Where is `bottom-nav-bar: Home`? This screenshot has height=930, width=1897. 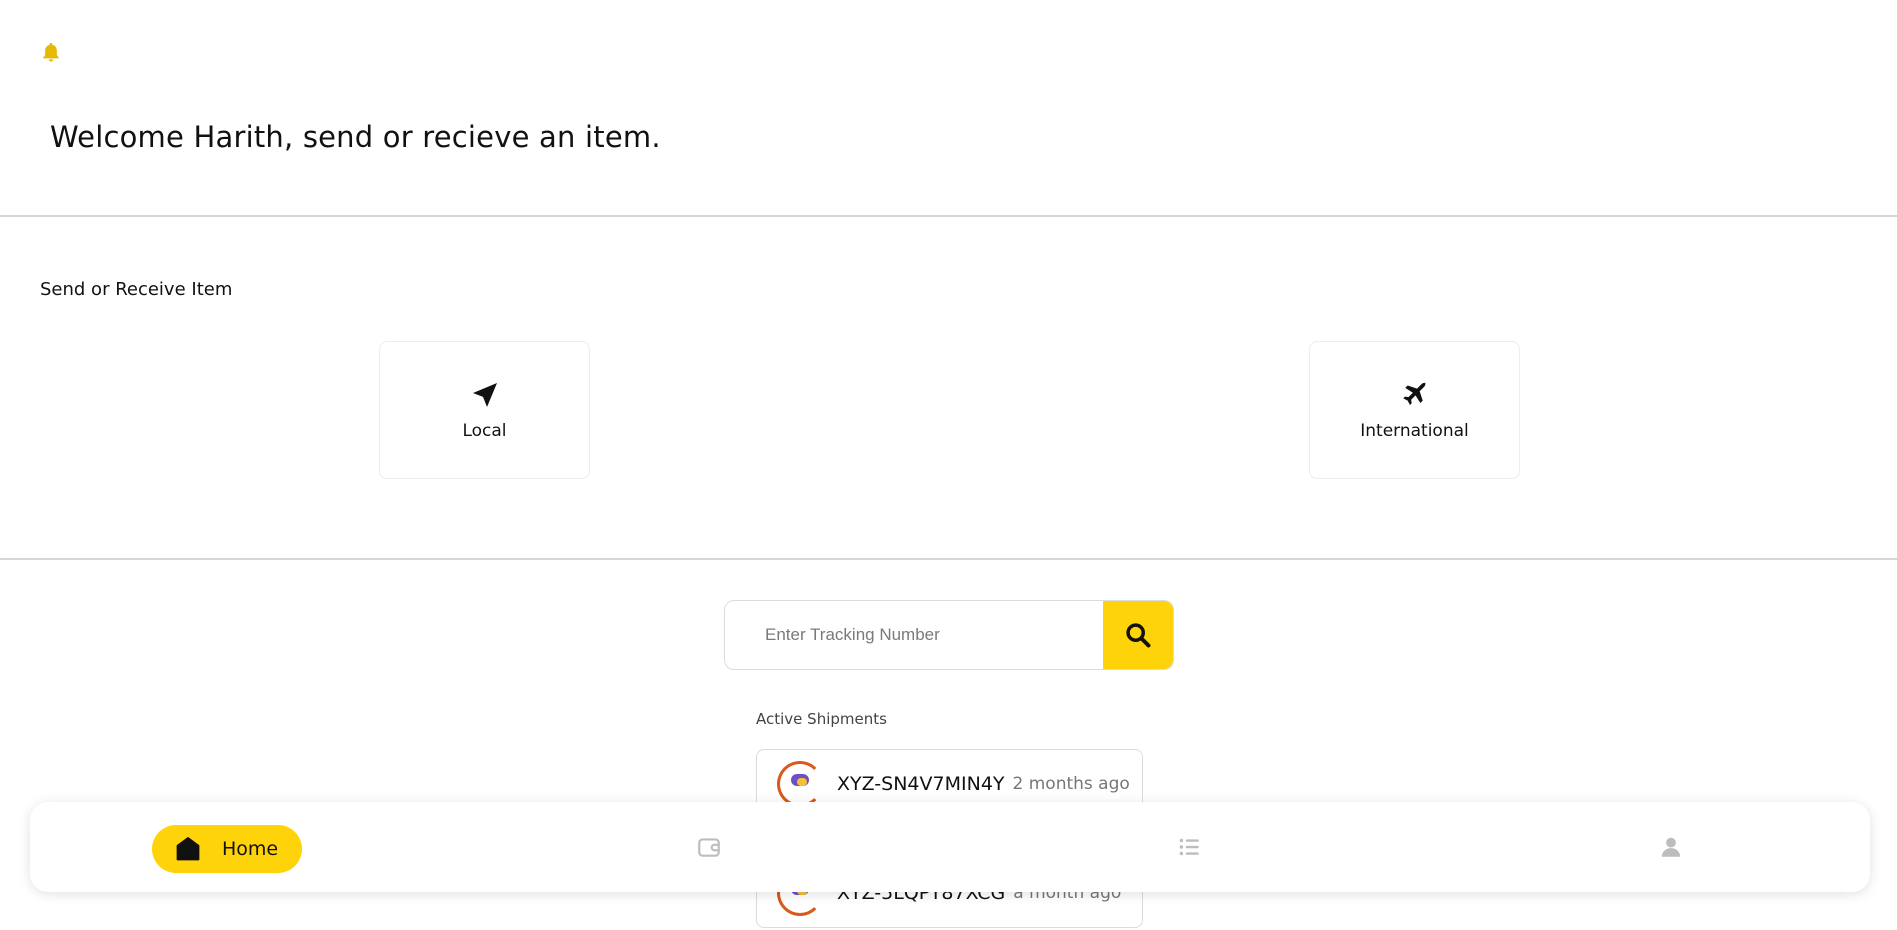 bottom-nav-bar: Home is located at coordinates (950, 847).